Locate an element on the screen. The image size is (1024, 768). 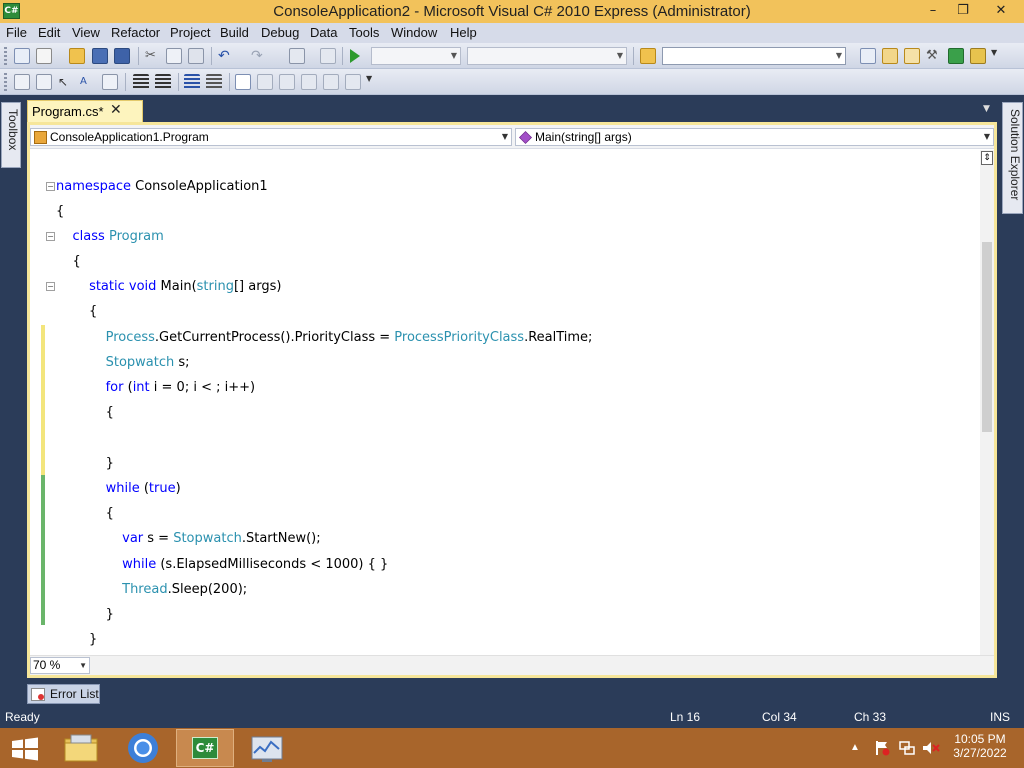
code-line: while (true) is located at coordinates (143, 488).